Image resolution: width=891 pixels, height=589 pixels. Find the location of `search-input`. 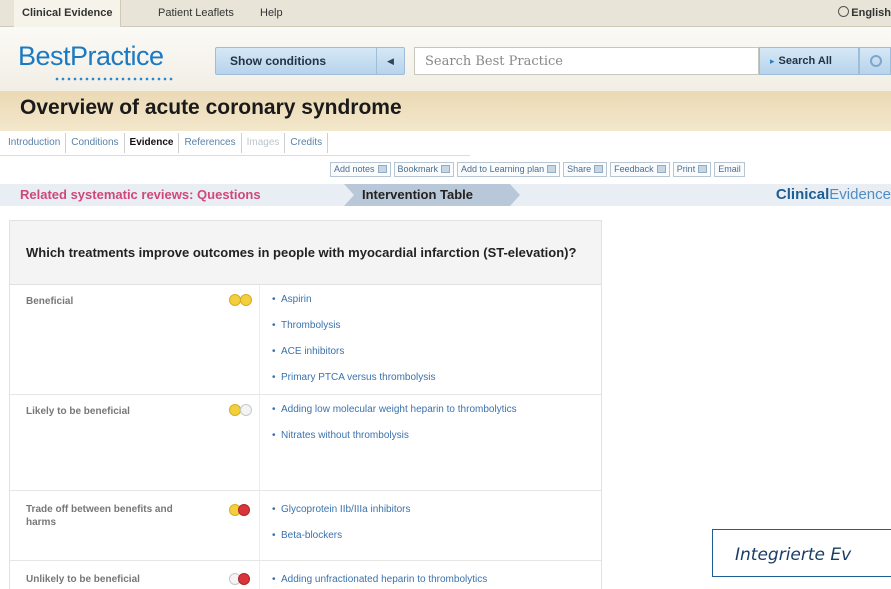

search-input is located at coordinates (586, 61).